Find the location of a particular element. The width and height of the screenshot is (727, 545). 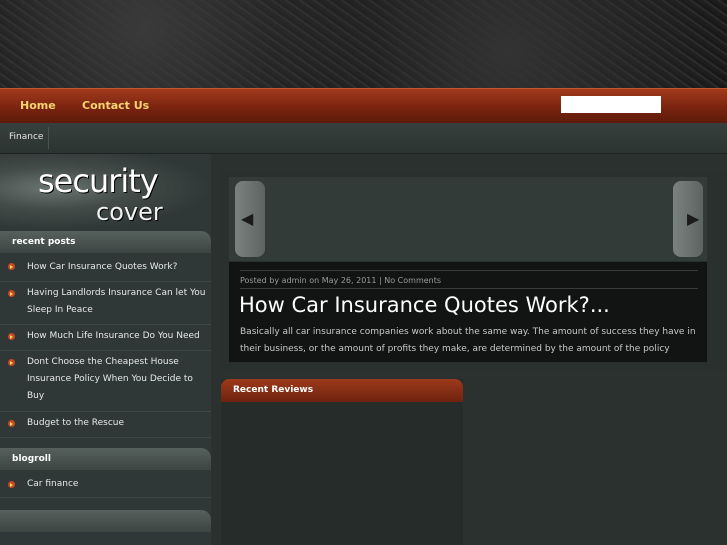

category-divider is located at coordinates (48, 138).